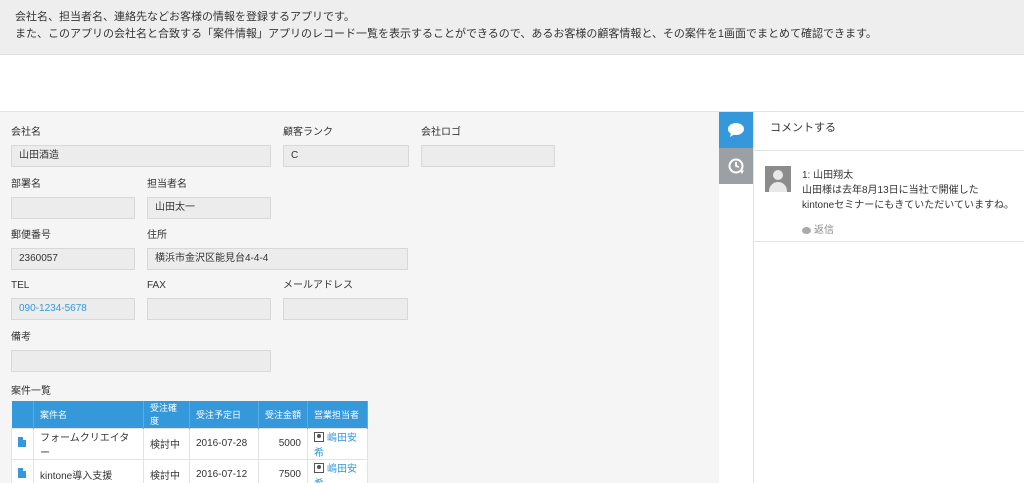  What do you see at coordinates (778, 187) in the screenshot?
I see `avatar-body-shape` at bounding box center [778, 187].